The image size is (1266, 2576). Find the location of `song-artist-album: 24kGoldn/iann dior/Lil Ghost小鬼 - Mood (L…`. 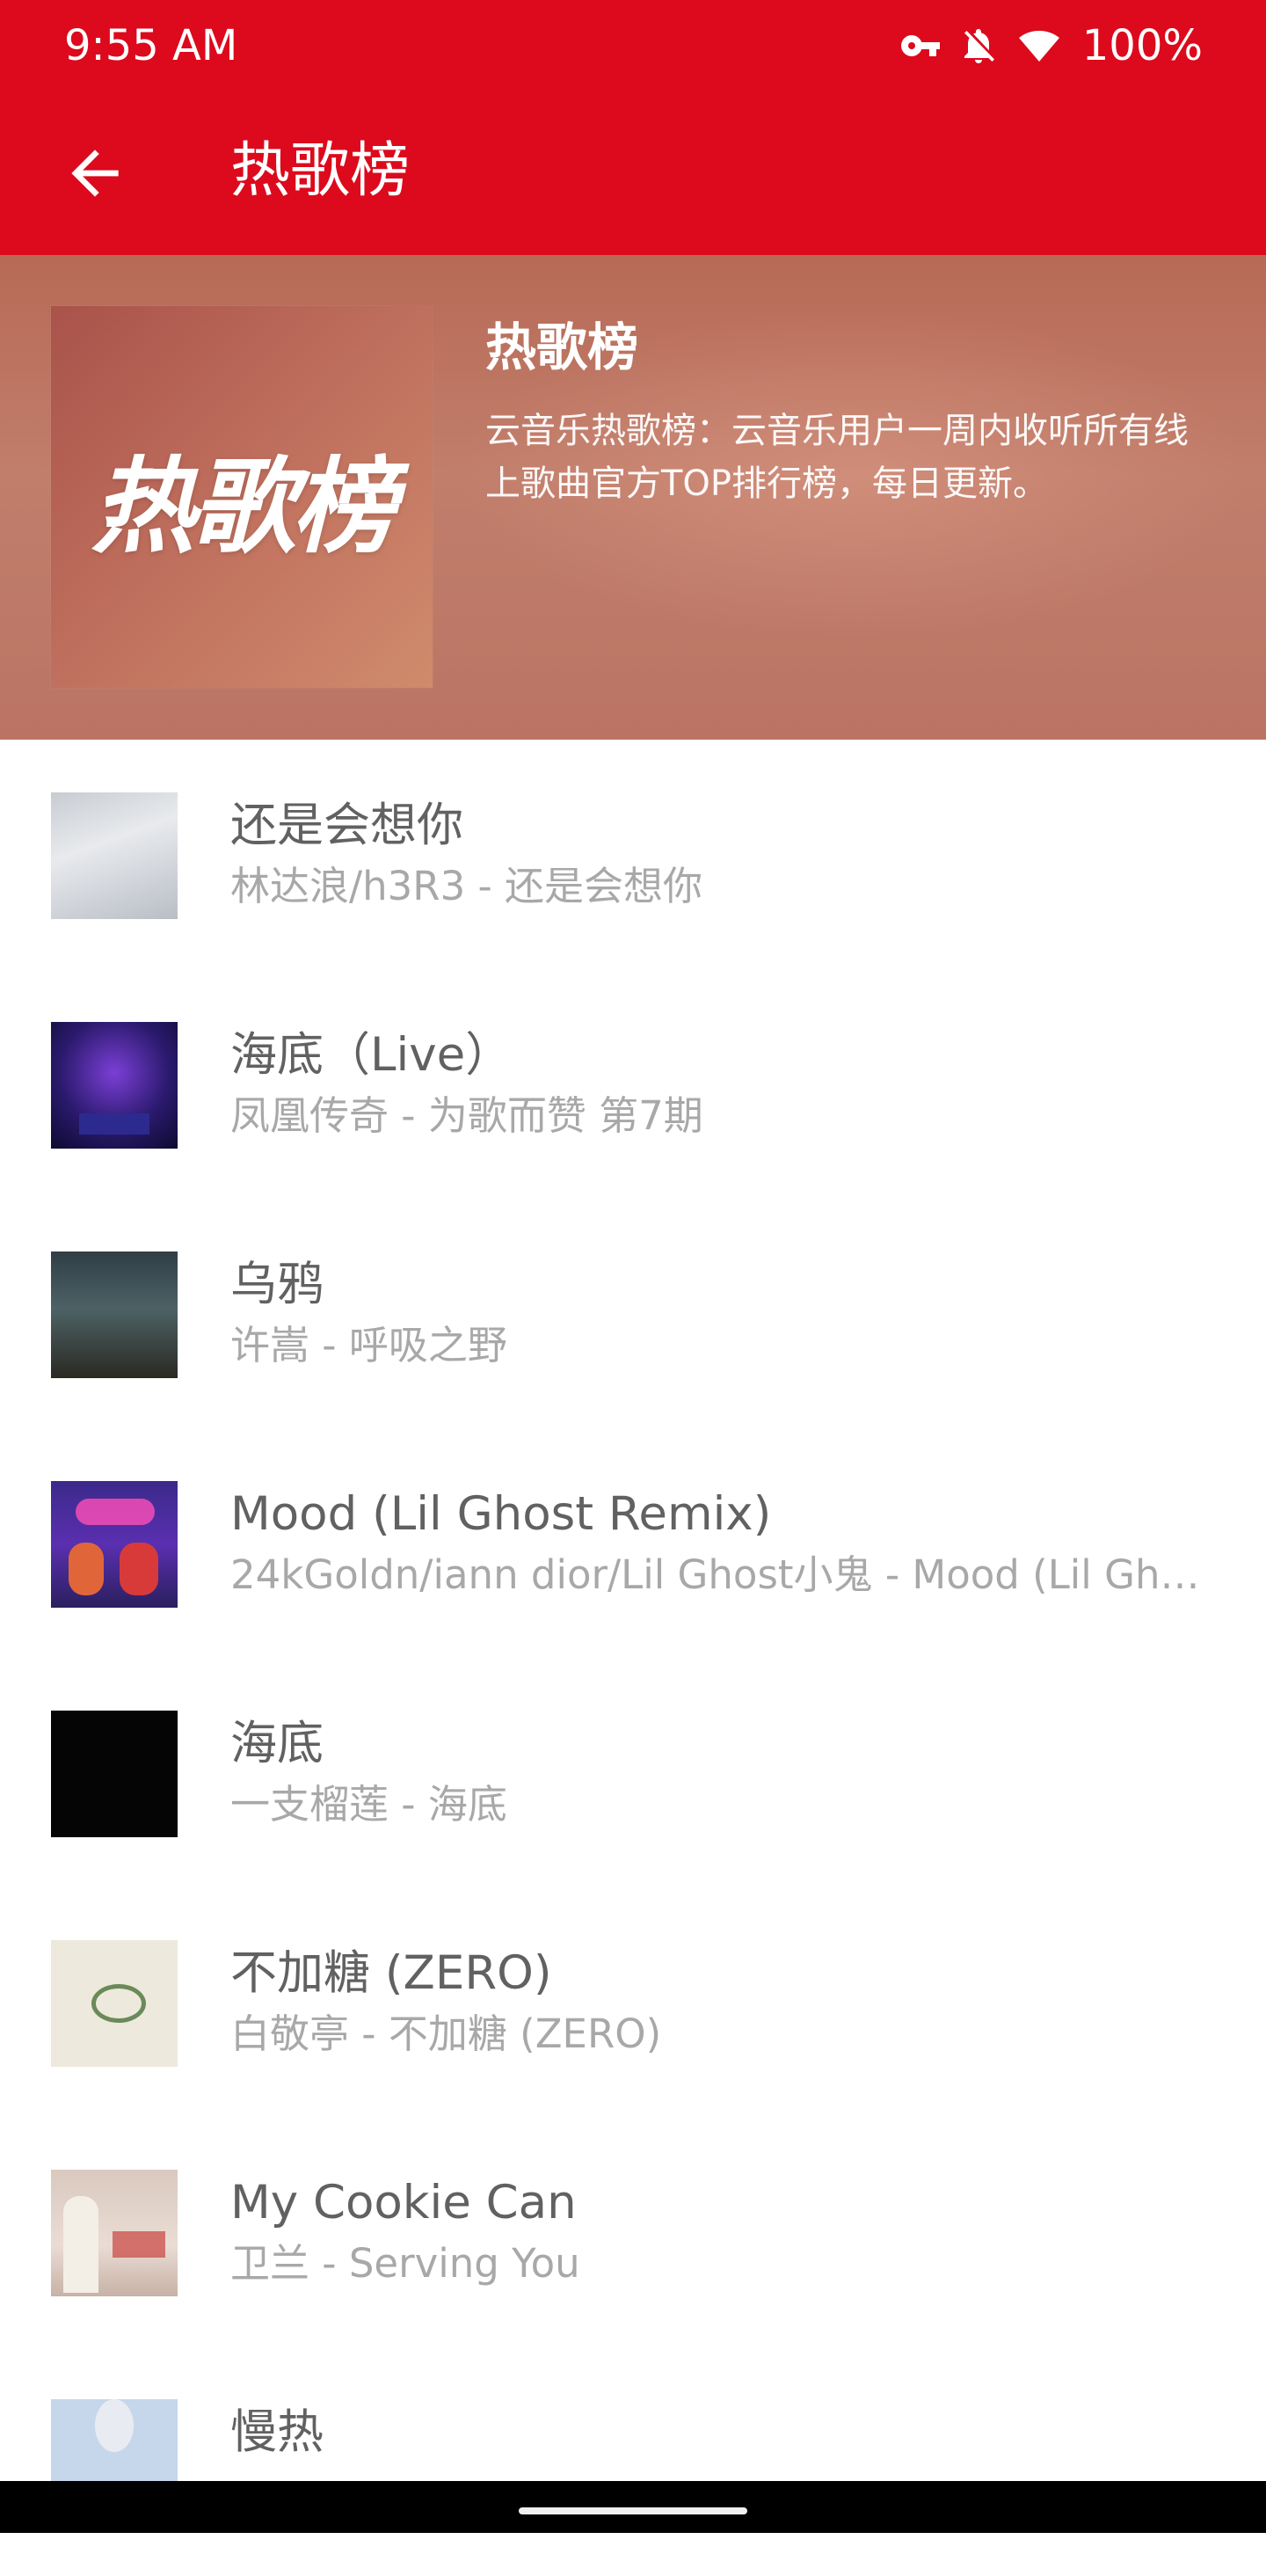

song-artist-album: 24kGoldn/iann dior/Lil Ghost小鬼 - Mood (L… is located at coordinates (722, 1574).